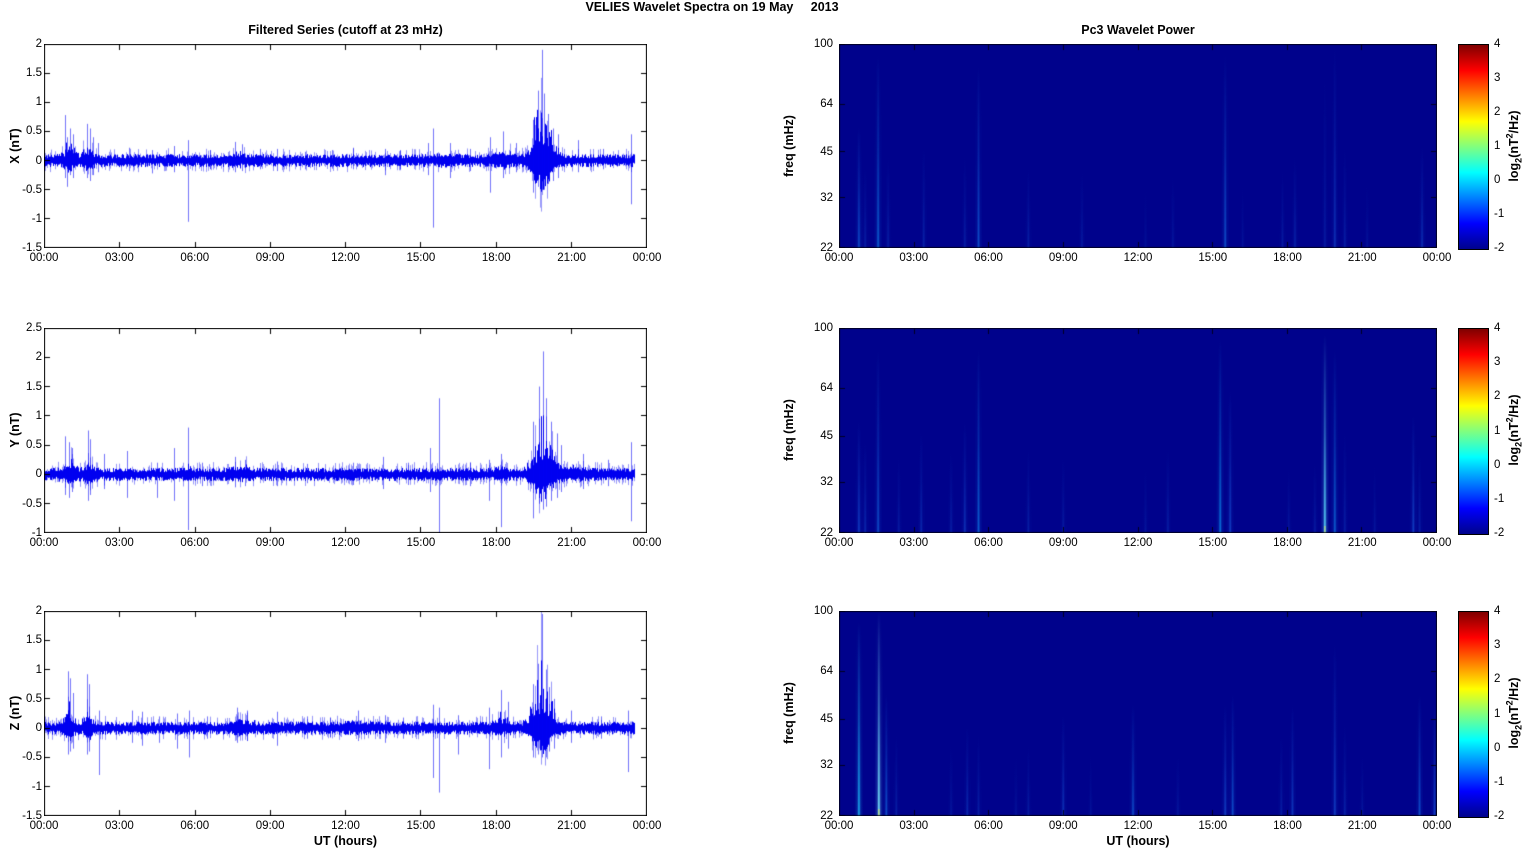 This screenshot has height=851, width=1526. I want to click on timeseries-canvas-x, so click(345, 146).